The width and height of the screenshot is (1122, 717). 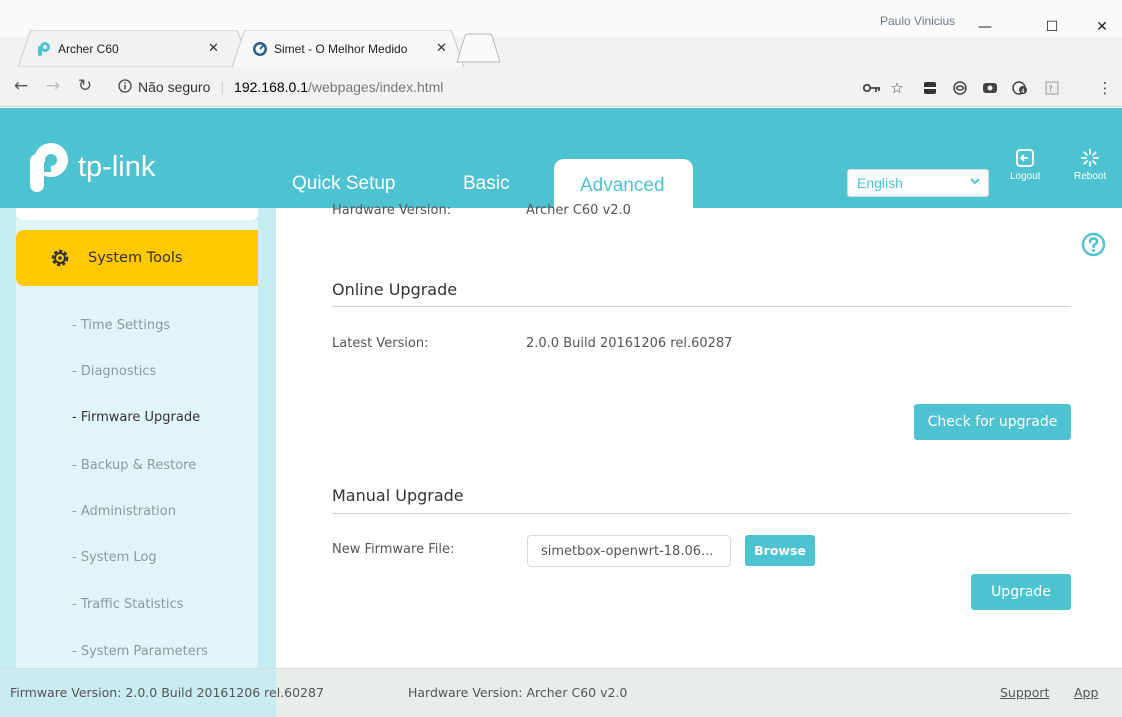 I want to click on hardware-version-value: Archer C60 v2.0, so click(x=578, y=210).